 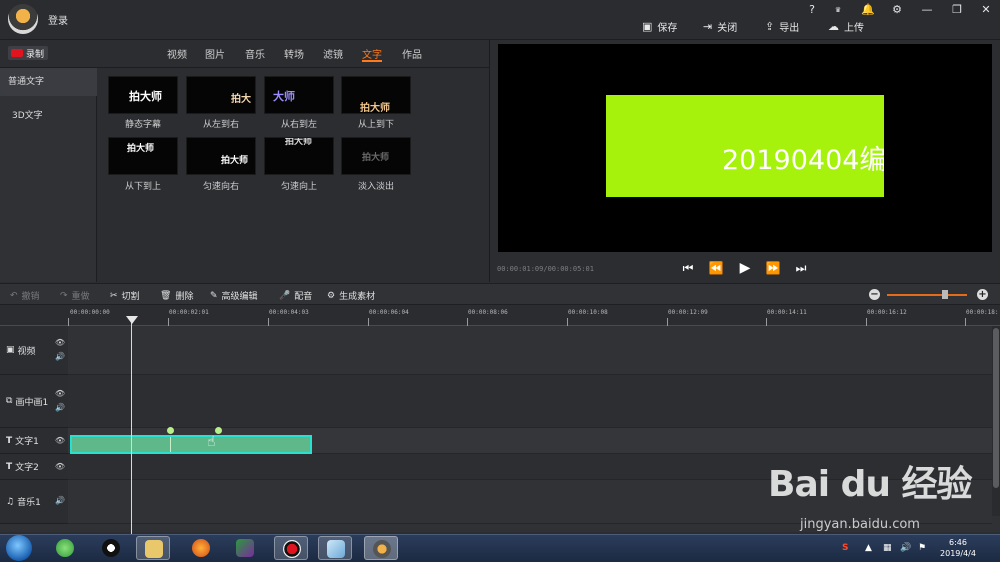 I want to click on ruler-label: 00:00:02:01, so click(x=189, y=312).